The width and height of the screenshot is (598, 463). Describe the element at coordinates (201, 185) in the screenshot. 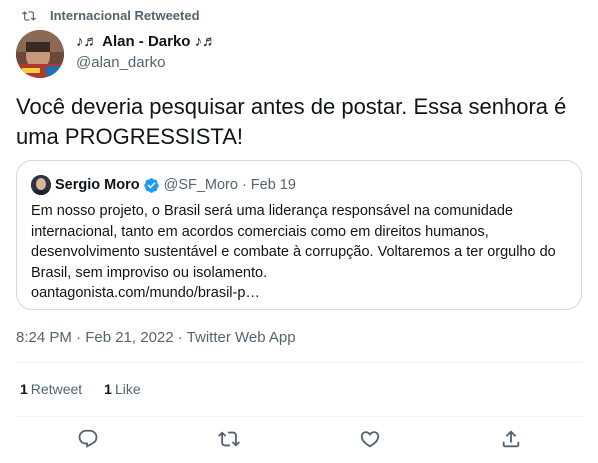

I see `quoted-author-handle: @SF_Moro` at that location.